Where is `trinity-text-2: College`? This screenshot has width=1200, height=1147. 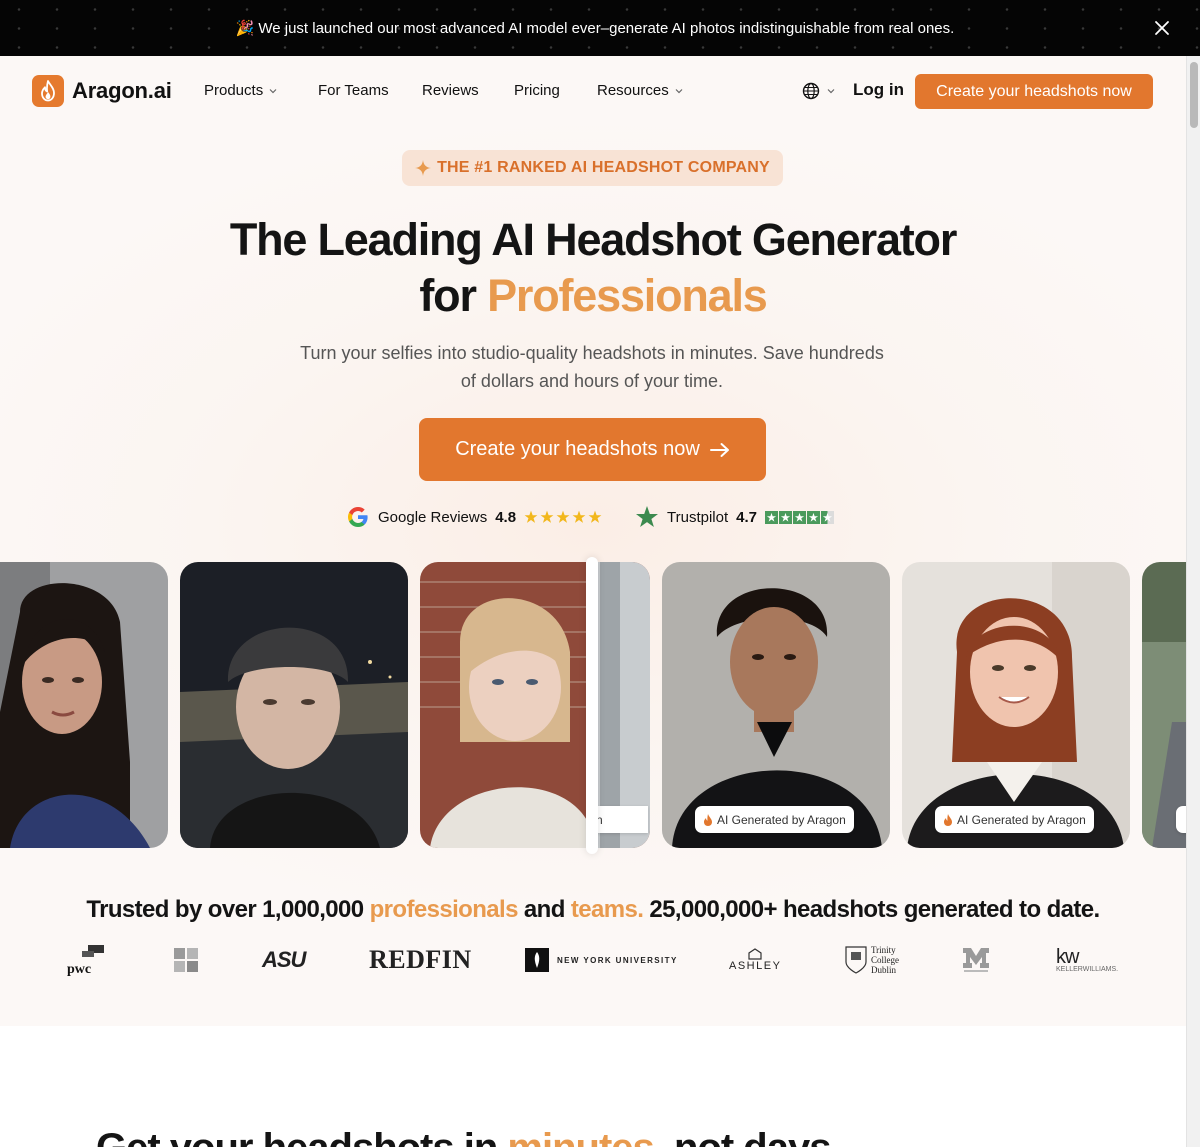
trinity-text-2: College is located at coordinates (885, 960).